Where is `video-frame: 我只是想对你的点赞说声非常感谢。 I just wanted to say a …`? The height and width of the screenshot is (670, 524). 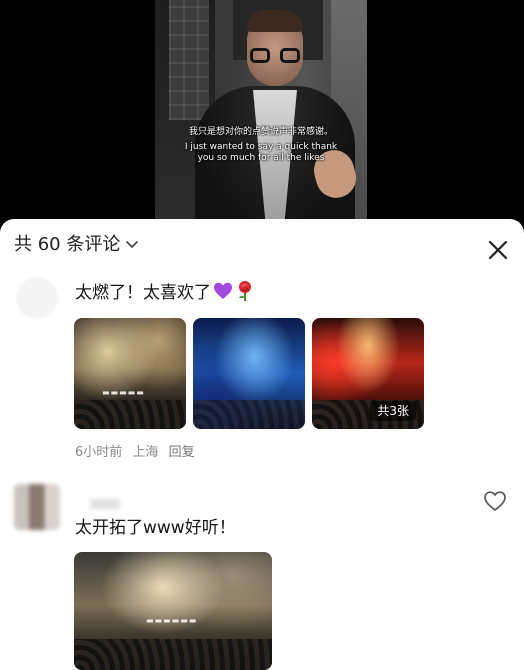 video-frame: 我只是想对你的点赞说声非常感谢。 I just wanted to say a … is located at coordinates (261, 111).